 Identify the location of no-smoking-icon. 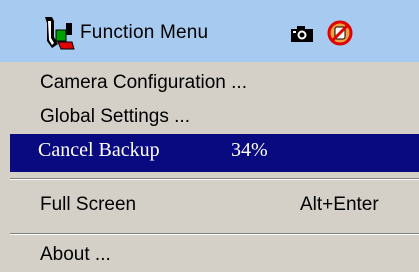
(340, 33).